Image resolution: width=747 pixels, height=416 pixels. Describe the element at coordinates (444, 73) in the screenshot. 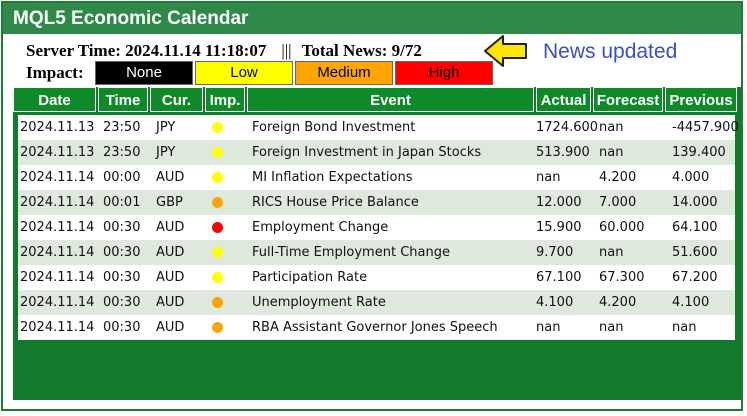

I see `impact-filter-high: High` at that location.